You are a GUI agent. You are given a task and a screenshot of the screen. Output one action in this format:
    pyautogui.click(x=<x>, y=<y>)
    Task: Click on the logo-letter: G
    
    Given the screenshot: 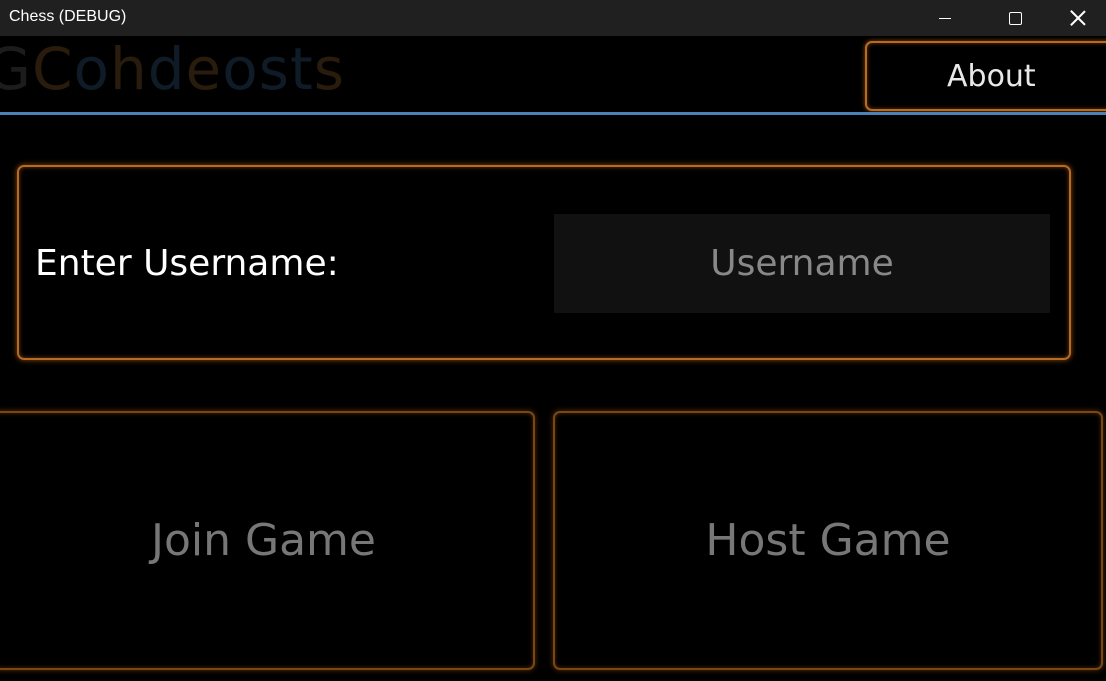 What is the action you would take?
    pyautogui.click(x=16, y=69)
    